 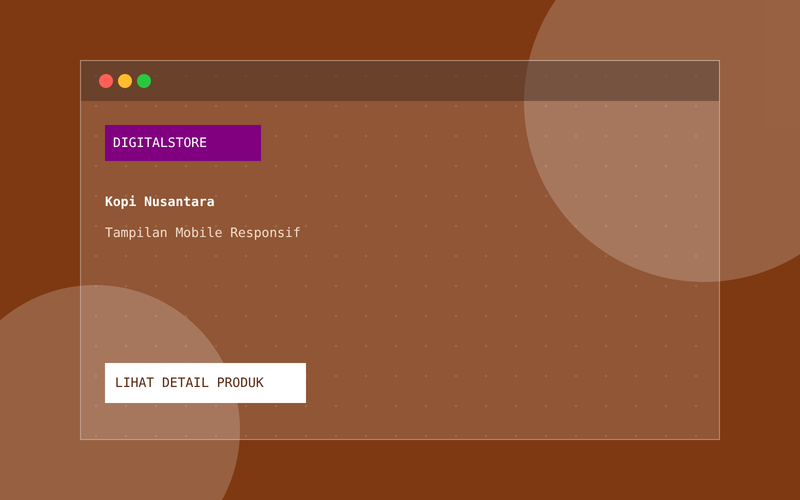 I want to click on product-title: Kopi Nusantara, so click(x=160, y=202).